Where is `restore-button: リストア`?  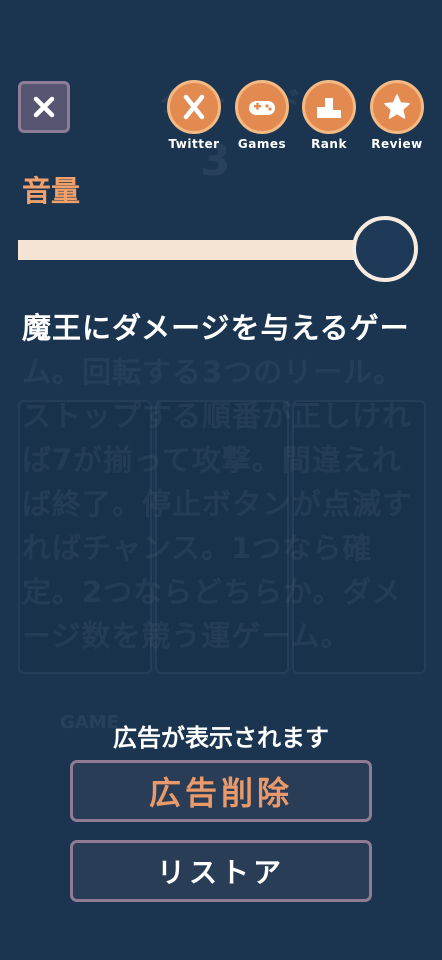 restore-button: リストア is located at coordinates (221, 871).